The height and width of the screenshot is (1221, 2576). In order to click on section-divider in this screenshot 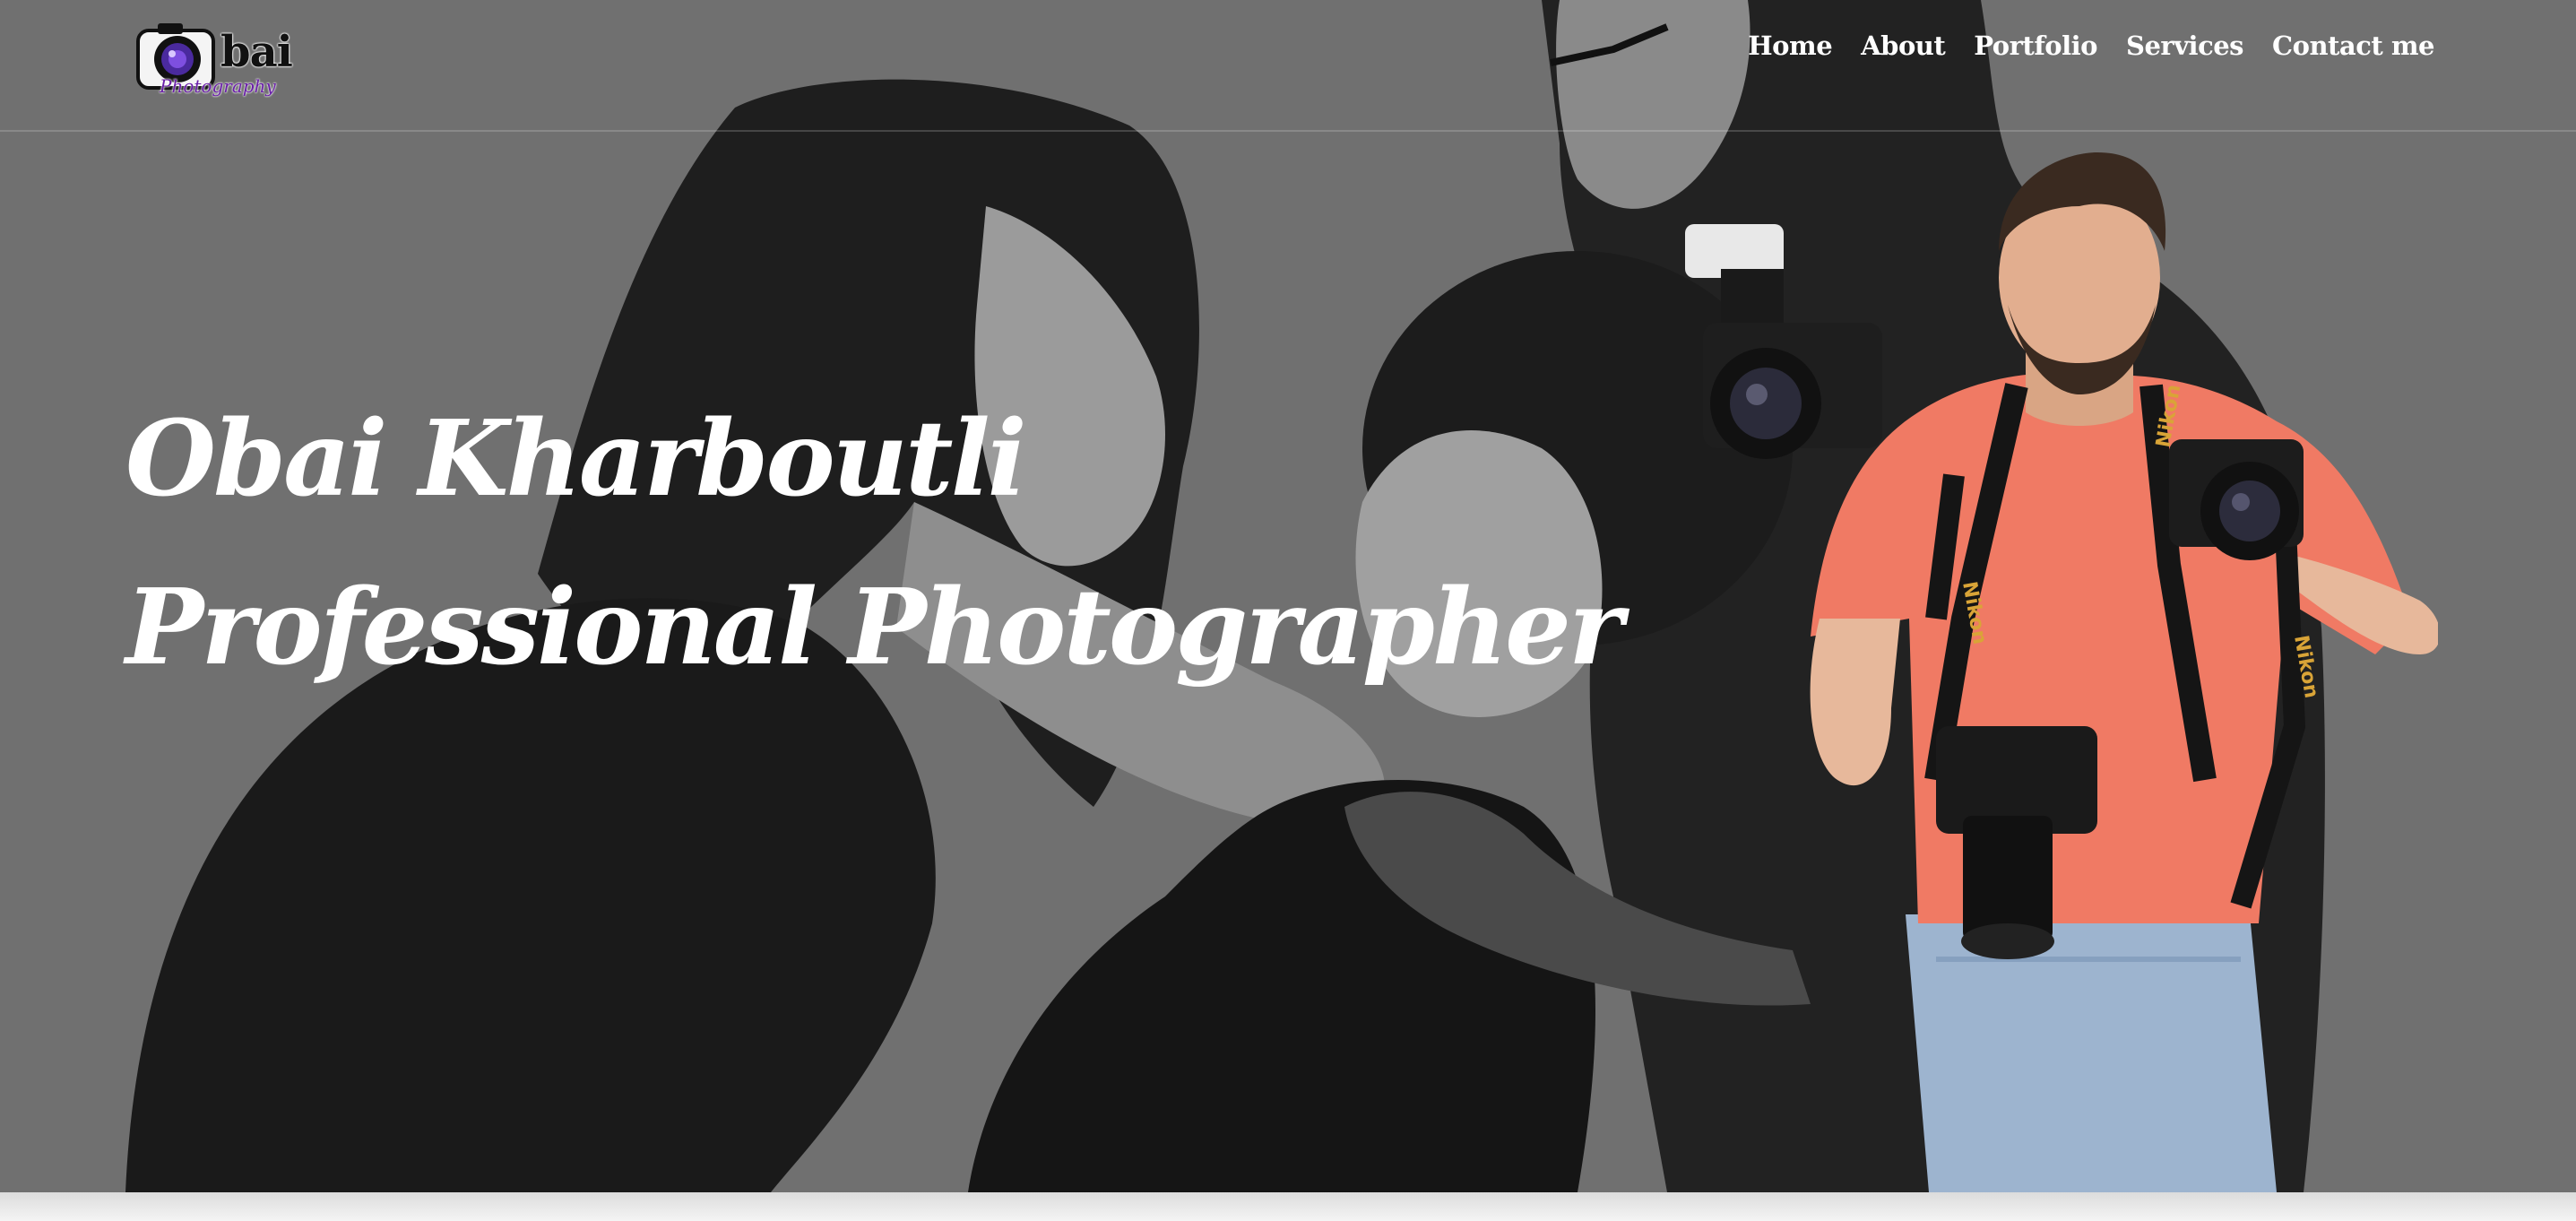, I will do `click(1288, 1206)`.